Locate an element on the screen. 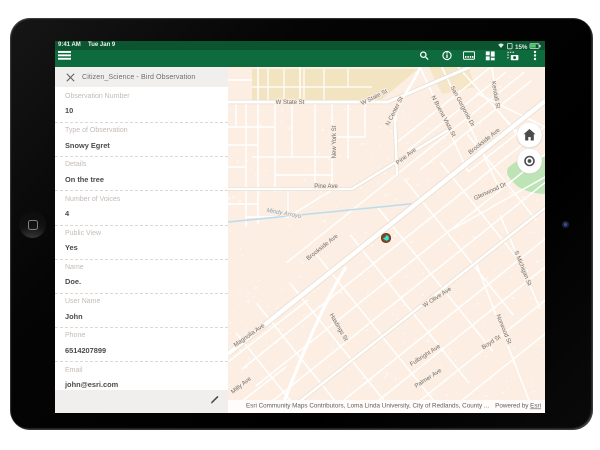 The image size is (600, 450). svg-text: Powered by Esri is located at coordinates (518, 406).